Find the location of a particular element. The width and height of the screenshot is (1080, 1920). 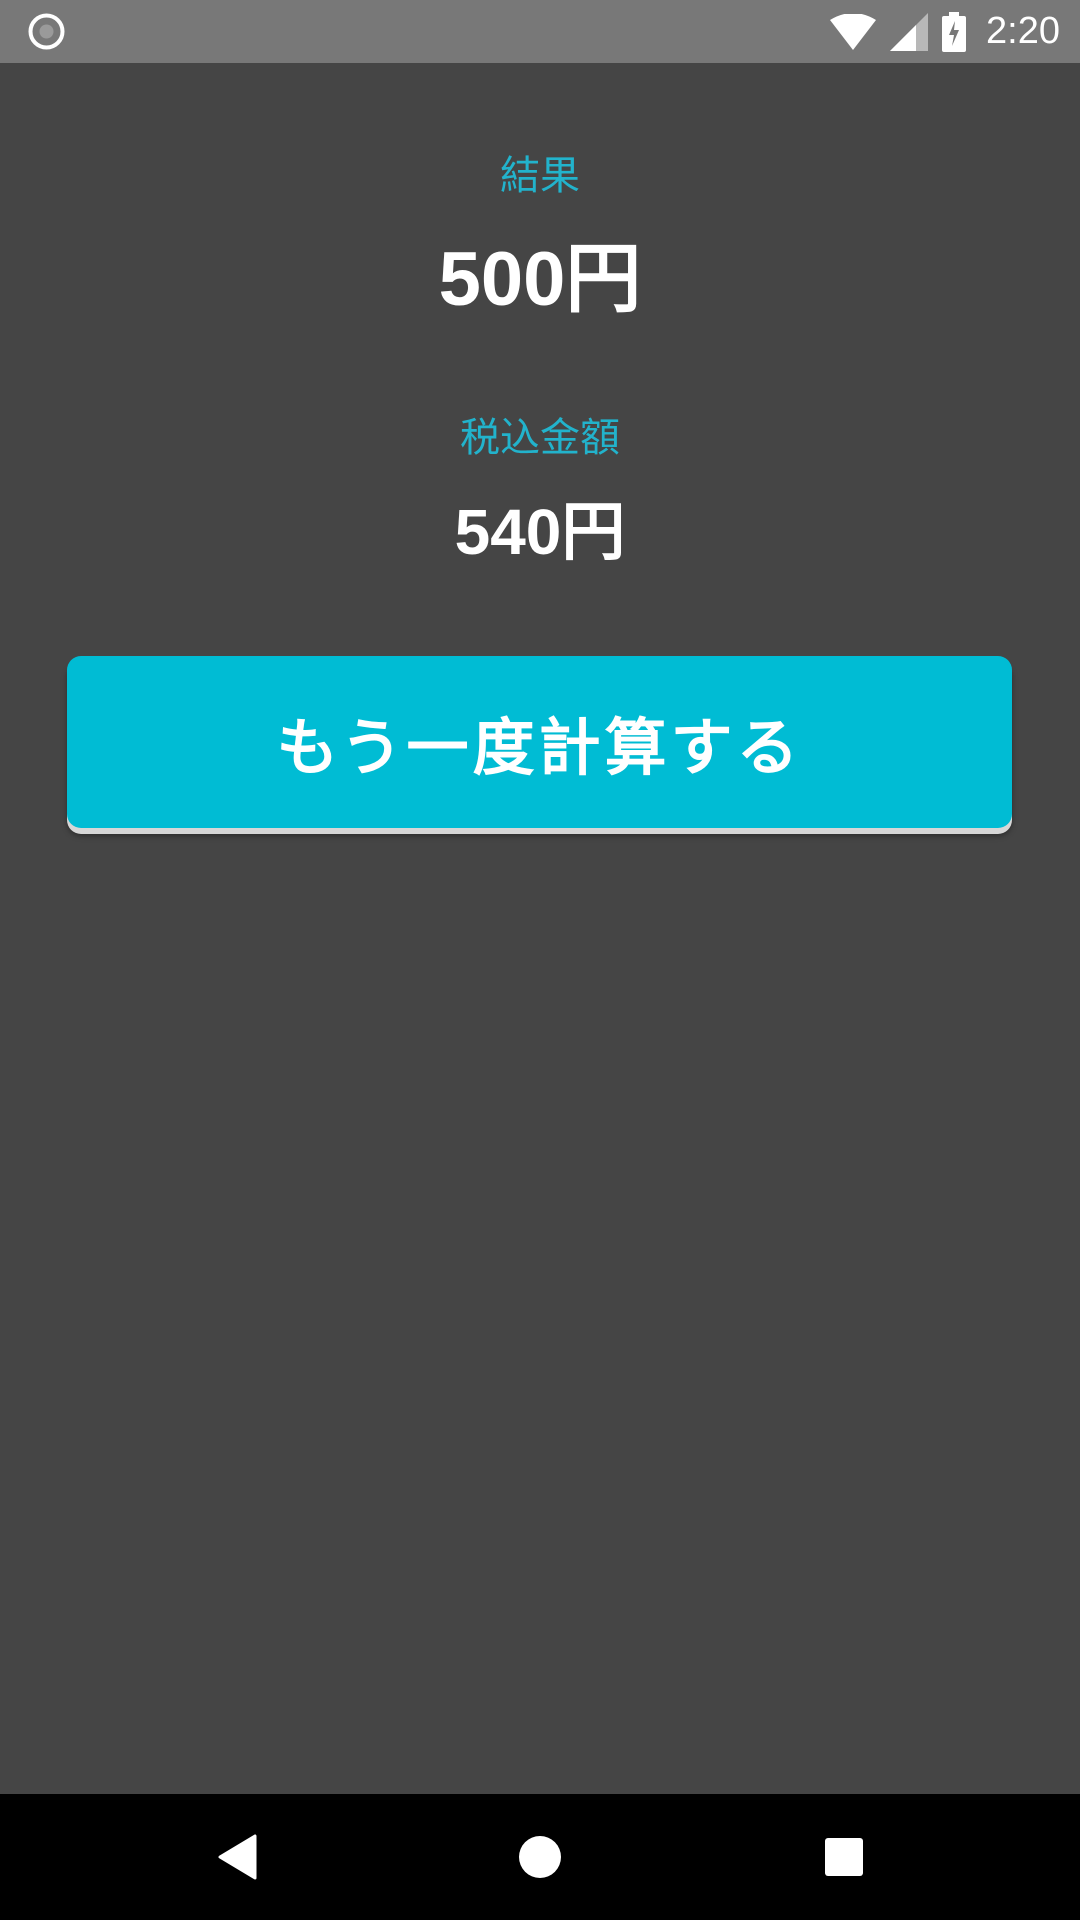

recalculate-button: もう一度計算する is located at coordinates (539, 742).